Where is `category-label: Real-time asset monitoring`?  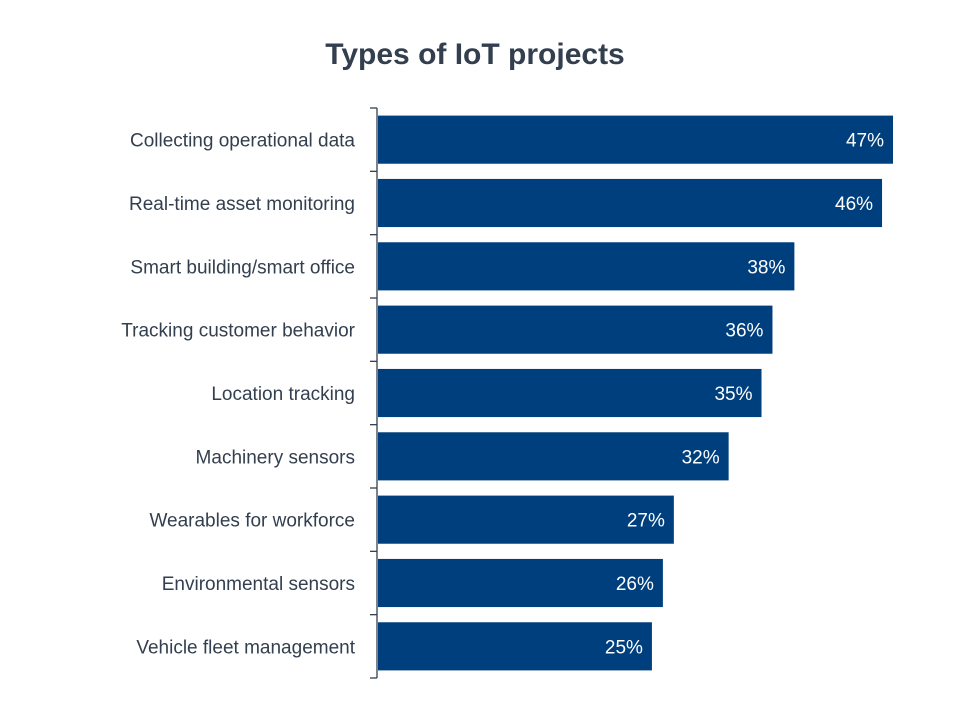 category-label: Real-time asset monitoring is located at coordinates (242, 204).